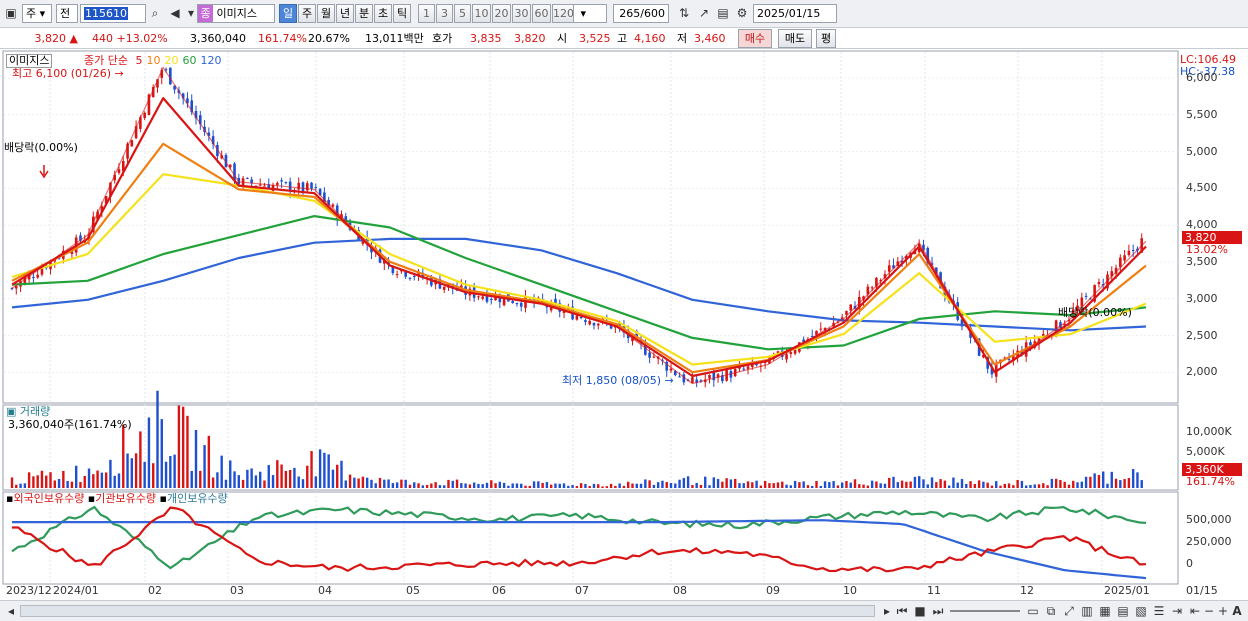  I want to click on buy-button: 매수, so click(755, 38).